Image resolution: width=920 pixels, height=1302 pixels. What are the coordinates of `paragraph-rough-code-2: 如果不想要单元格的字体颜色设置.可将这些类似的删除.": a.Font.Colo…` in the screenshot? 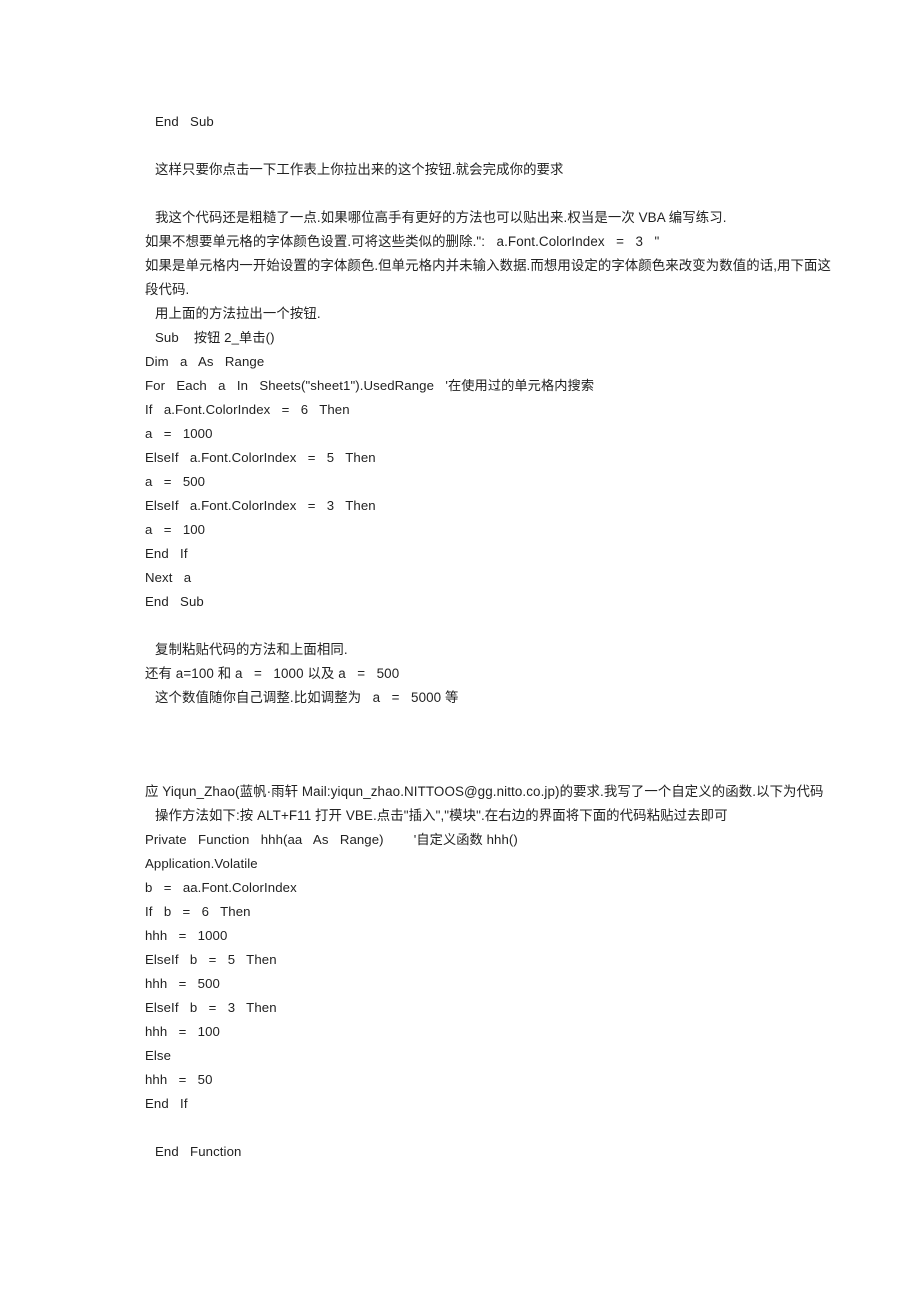 It's located at (402, 241).